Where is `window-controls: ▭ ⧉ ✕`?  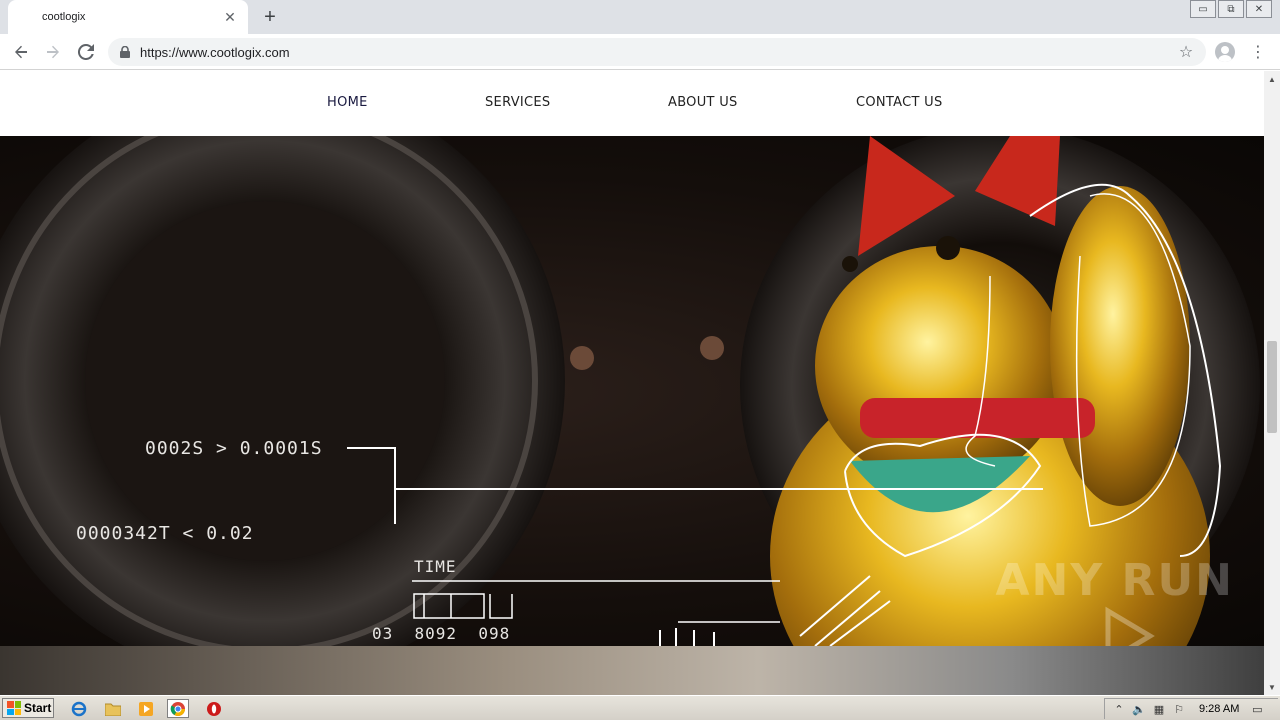 window-controls: ▭ ⧉ ✕ is located at coordinates (1230, 10).